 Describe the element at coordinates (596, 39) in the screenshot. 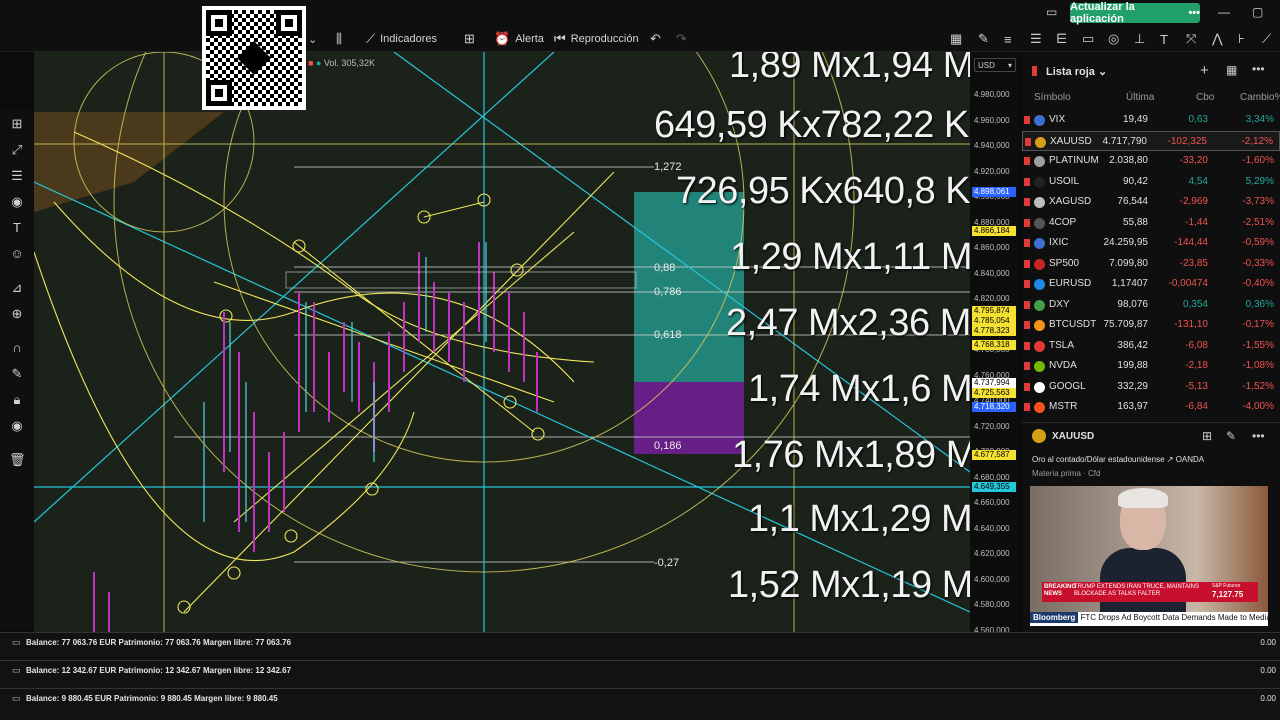

I see `replay-button: ⏮ Reproducción` at that location.